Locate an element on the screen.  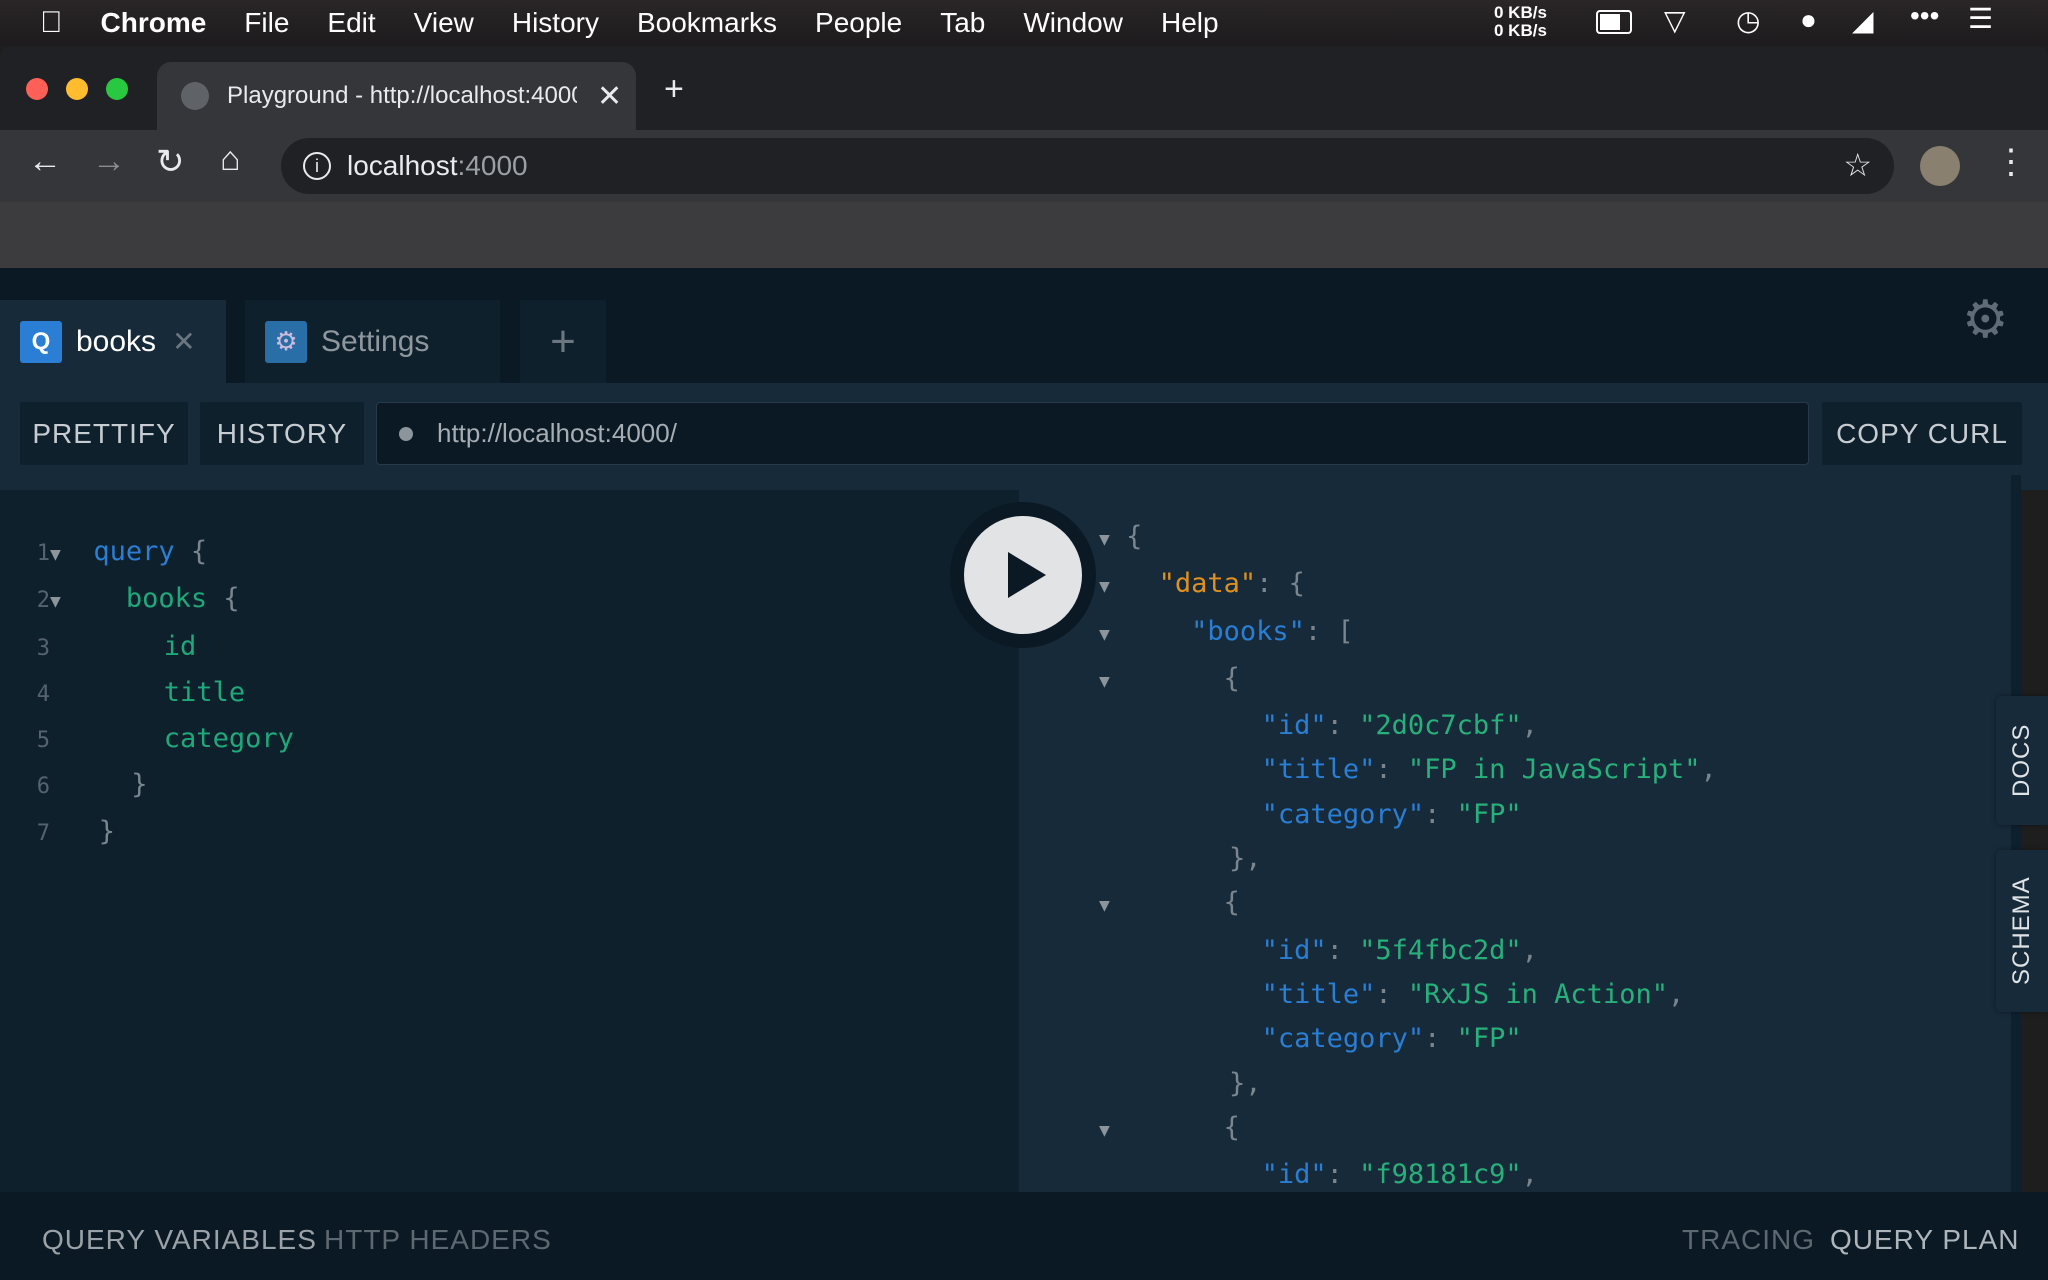
result-line: ▼ "data": { is located at coordinates (1202, 584).